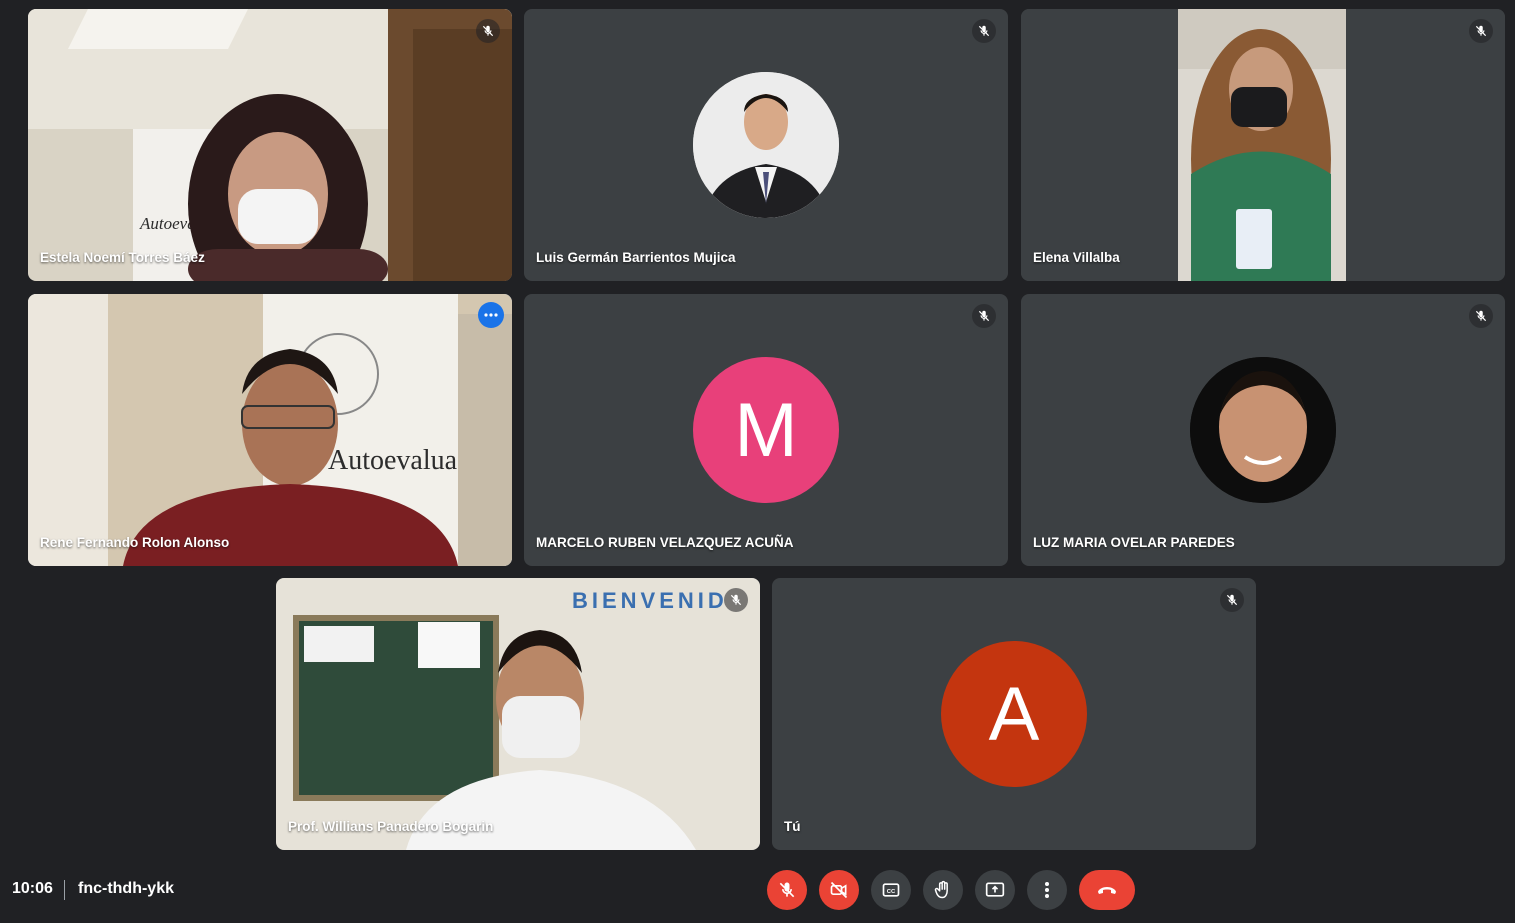 The height and width of the screenshot is (923, 1515). What do you see at coordinates (122, 257) in the screenshot?
I see `participant-name: Estela Noemí Torres Báez` at bounding box center [122, 257].